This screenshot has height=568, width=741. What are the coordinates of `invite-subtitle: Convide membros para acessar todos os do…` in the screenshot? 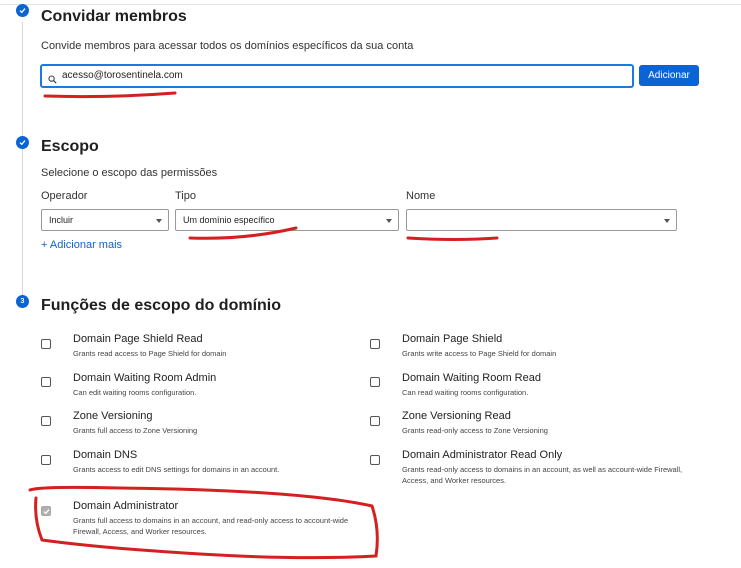 It's located at (227, 46).